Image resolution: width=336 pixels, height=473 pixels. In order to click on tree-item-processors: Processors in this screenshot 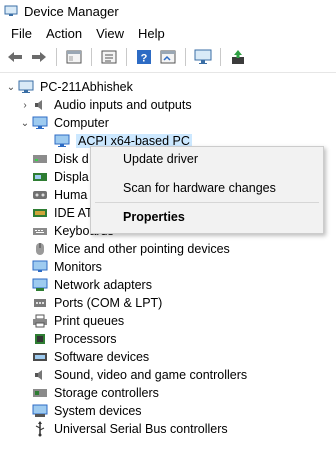, I will do `click(74, 339)`.